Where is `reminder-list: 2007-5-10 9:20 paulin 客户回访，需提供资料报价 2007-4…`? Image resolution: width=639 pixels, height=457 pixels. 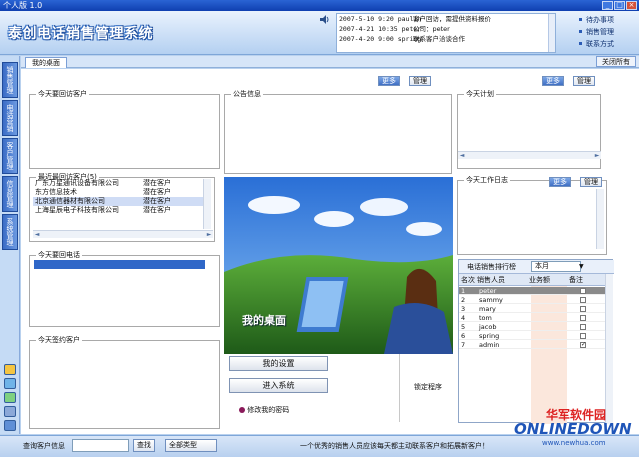
reminder-list: 2007-5-10 9:20 paulin 客户回访，需提供资料报价 2007-4… is located at coordinates (446, 33).